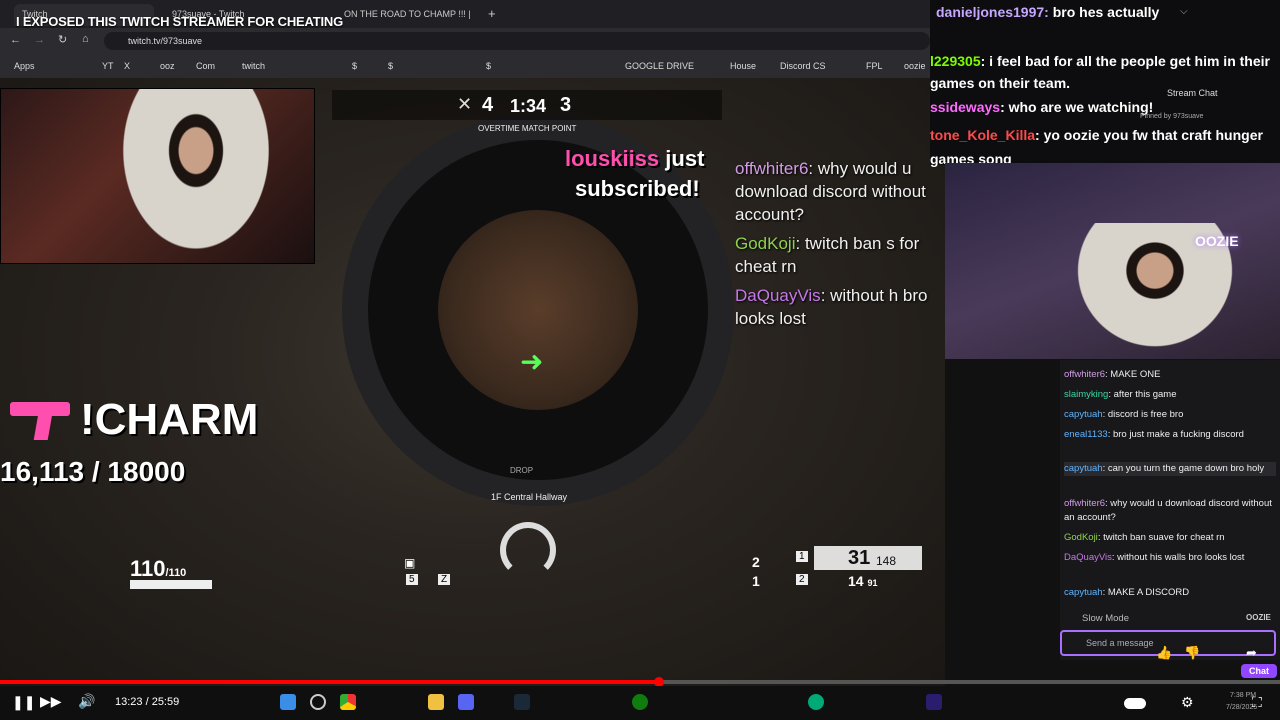 The image size is (1280, 720). Describe the element at coordinates (318, 702) in the screenshot. I see `search-icon` at that location.